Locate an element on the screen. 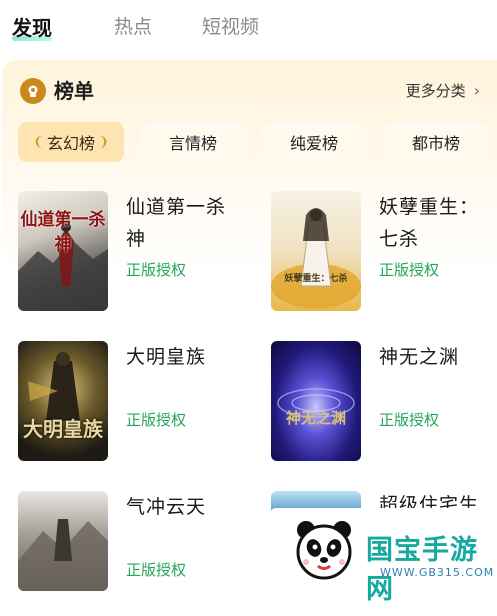  cover-title: 神无之渊 is located at coordinates (315, 418).